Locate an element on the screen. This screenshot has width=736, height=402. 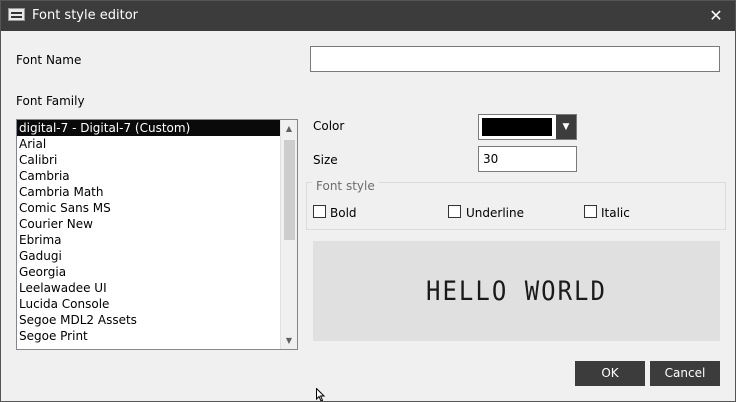
size-label: Size is located at coordinates (325, 160).